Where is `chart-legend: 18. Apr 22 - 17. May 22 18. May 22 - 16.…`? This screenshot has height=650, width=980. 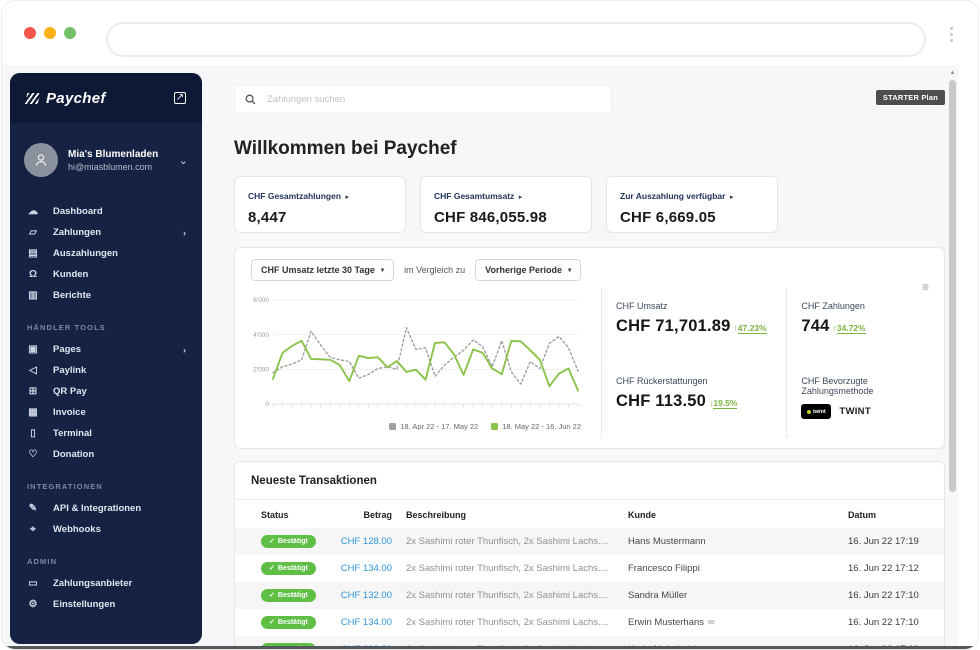 chart-legend: 18. Apr 22 - 17. May 22 18. May 22 - 16.… is located at coordinates (413, 426).